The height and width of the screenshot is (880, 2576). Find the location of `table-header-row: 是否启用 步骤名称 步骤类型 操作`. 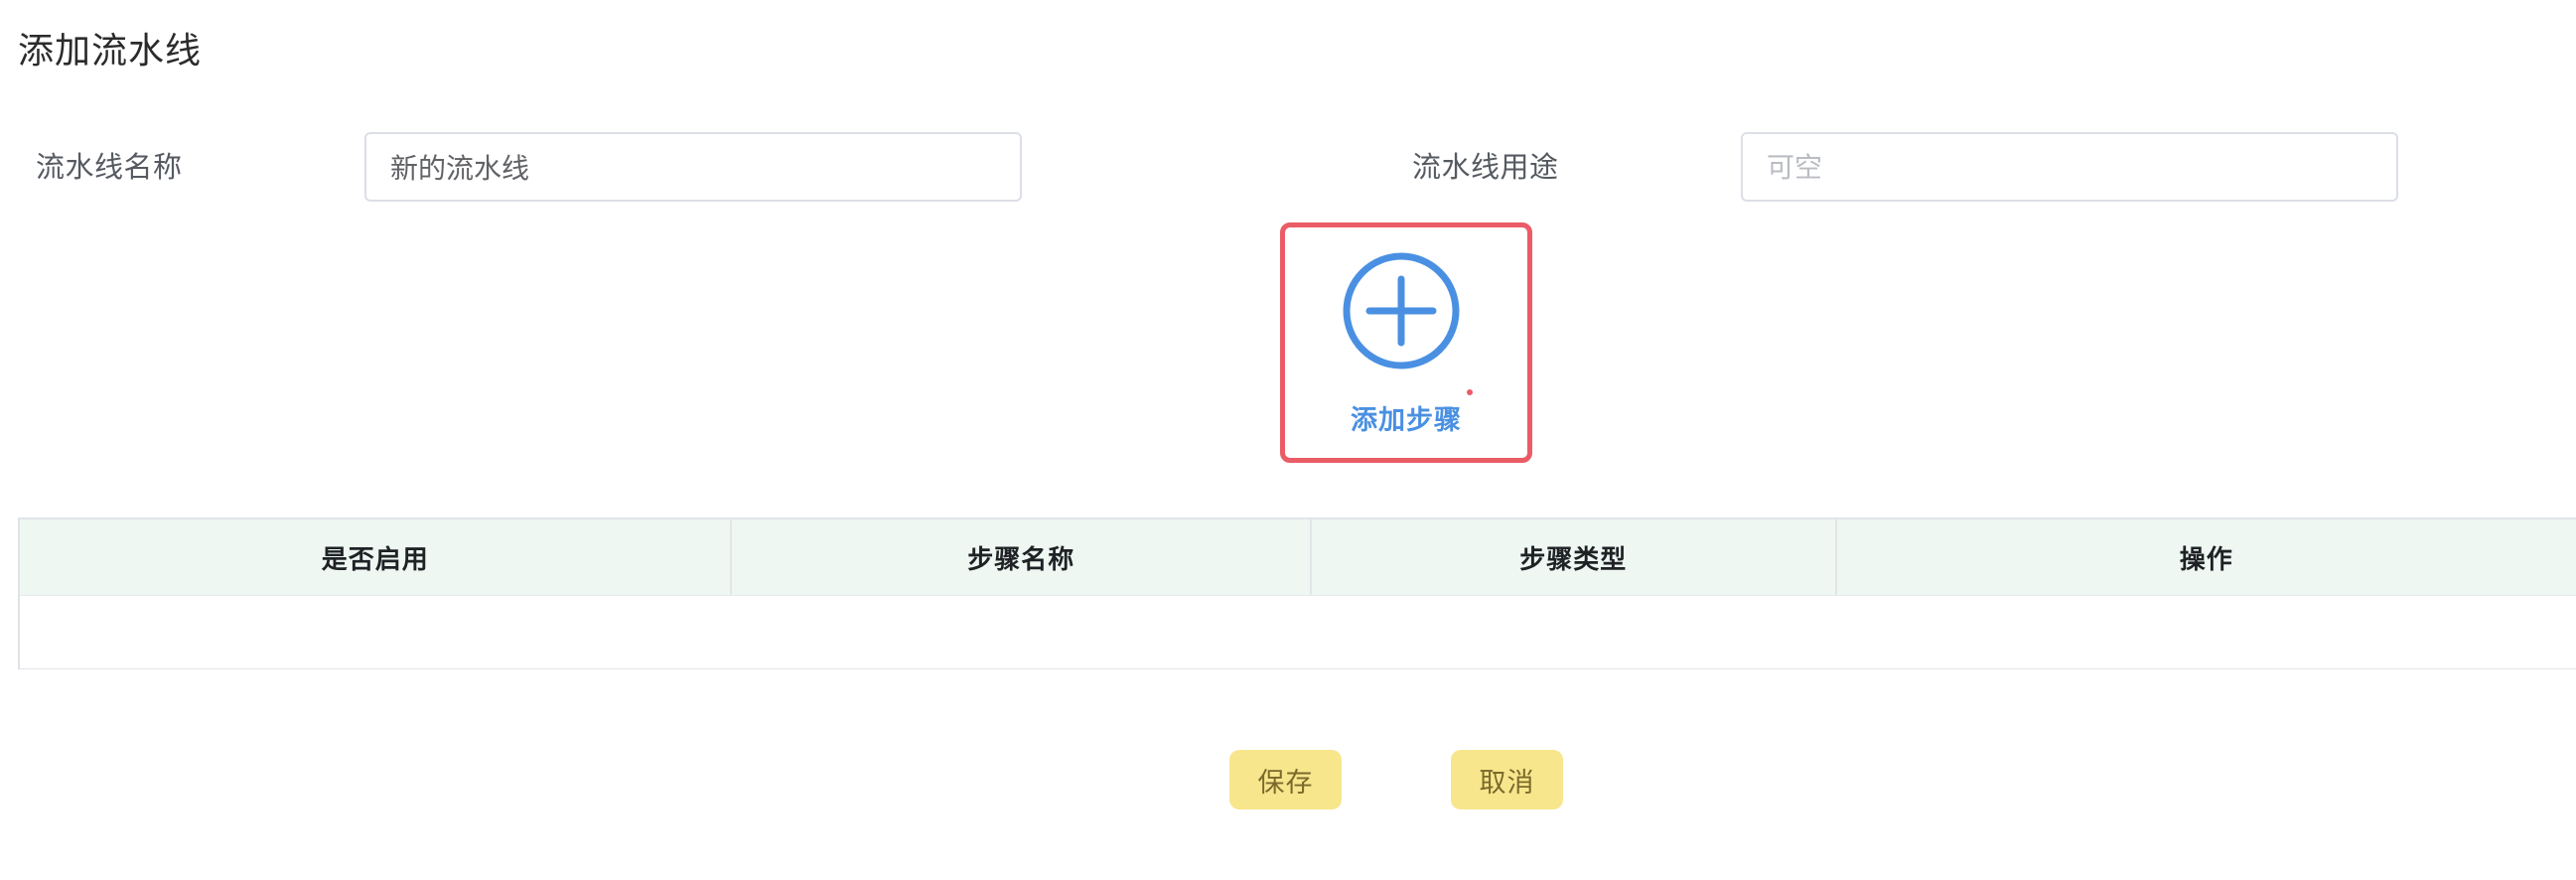

table-header-row: 是否启用 步骤名称 步骤类型 操作 is located at coordinates (1298, 557).